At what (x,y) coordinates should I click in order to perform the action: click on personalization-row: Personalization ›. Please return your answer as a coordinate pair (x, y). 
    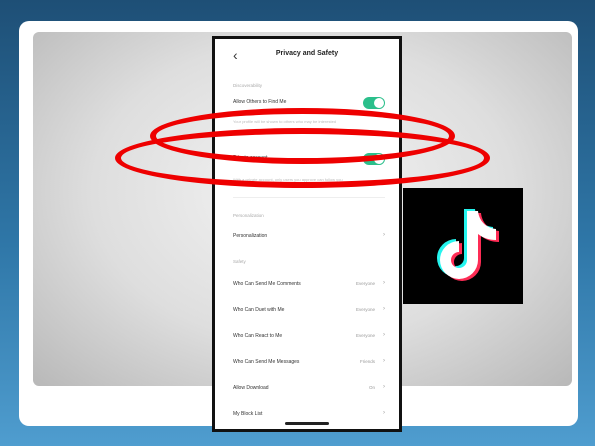
    Looking at the image, I should click on (309, 237).